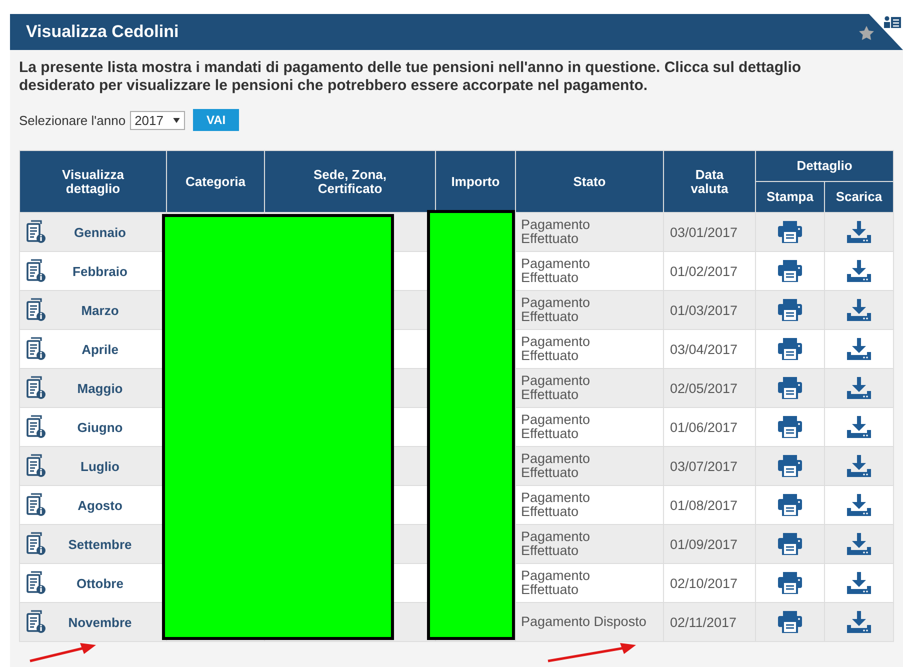 The height and width of the screenshot is (667, 903). I want to click on star-icon, so click(866, 33).